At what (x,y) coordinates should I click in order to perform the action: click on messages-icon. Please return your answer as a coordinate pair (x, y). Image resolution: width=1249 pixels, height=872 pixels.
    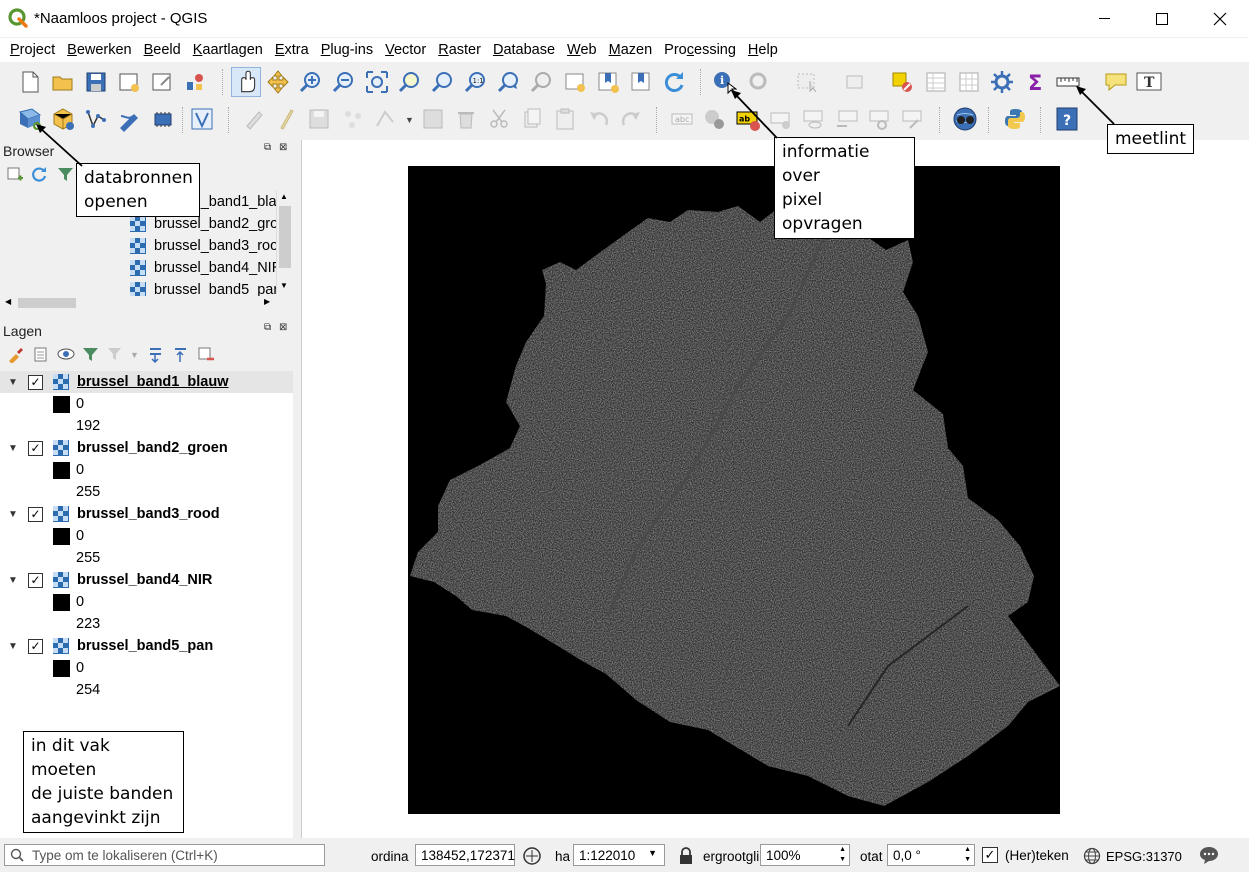
    Looking at the image, I should click on (1209, 855).